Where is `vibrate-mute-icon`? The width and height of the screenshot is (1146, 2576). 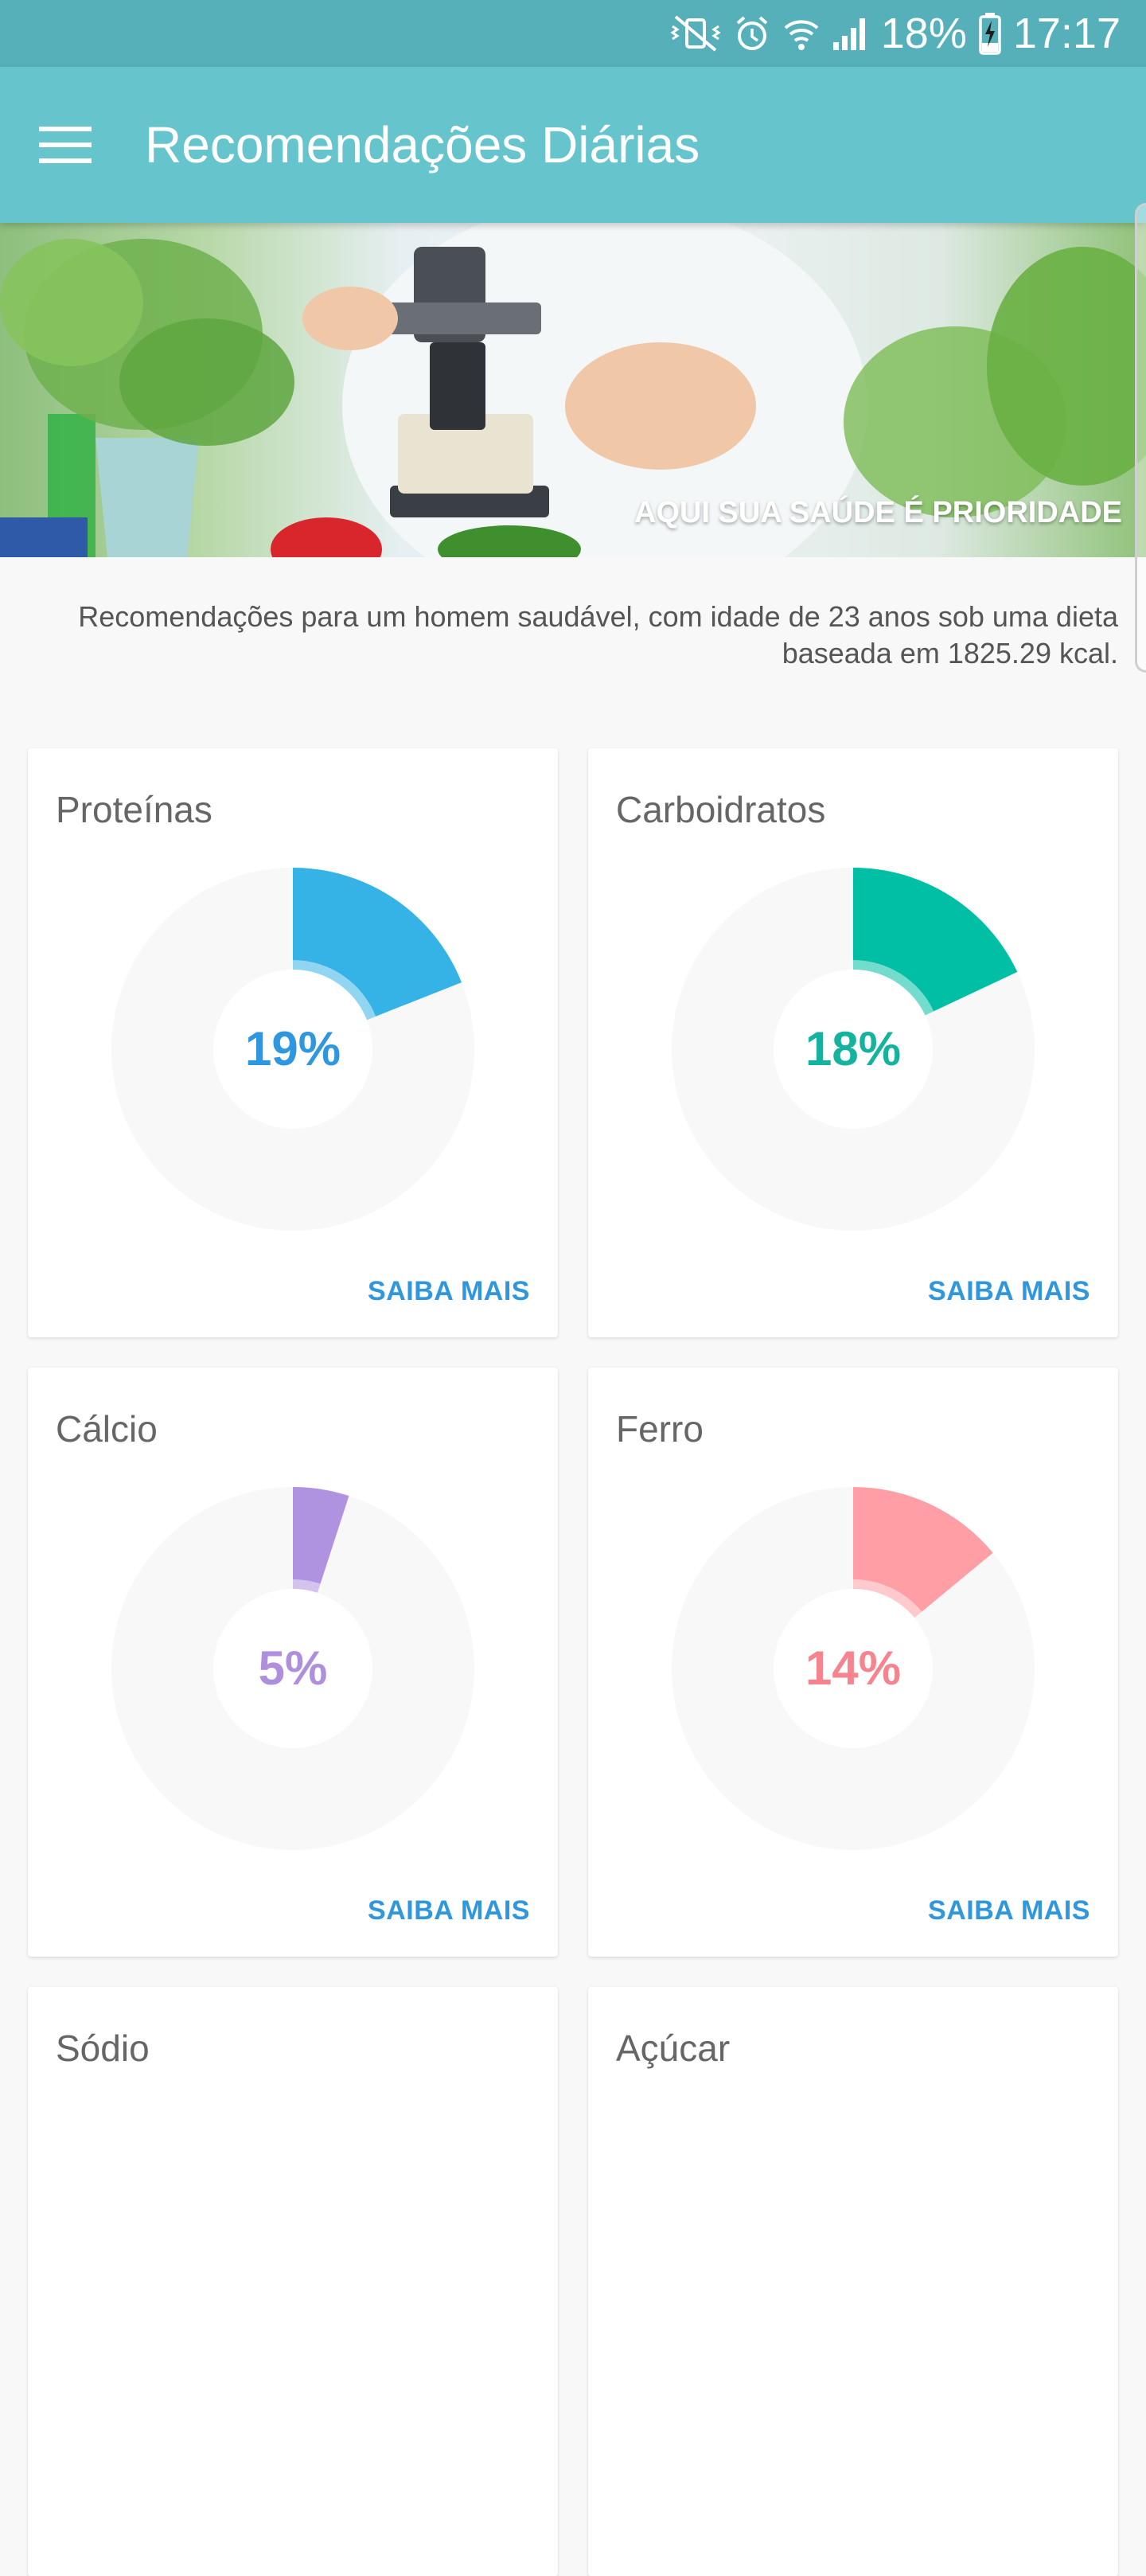
vibrate-mute-icon is located at coordinates (695, 33).